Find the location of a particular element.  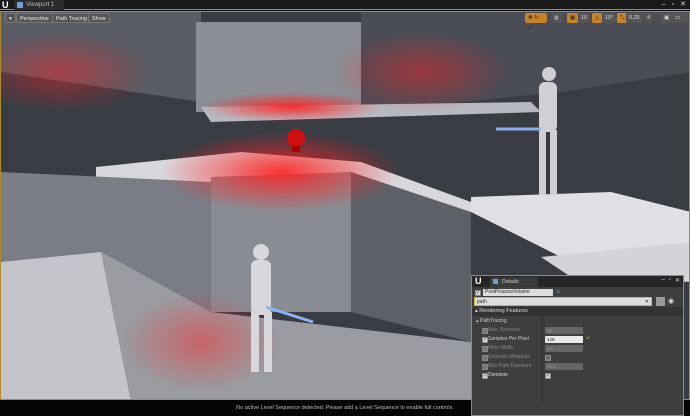

lock-icon: ◎ is located at coordinates (558, 292).